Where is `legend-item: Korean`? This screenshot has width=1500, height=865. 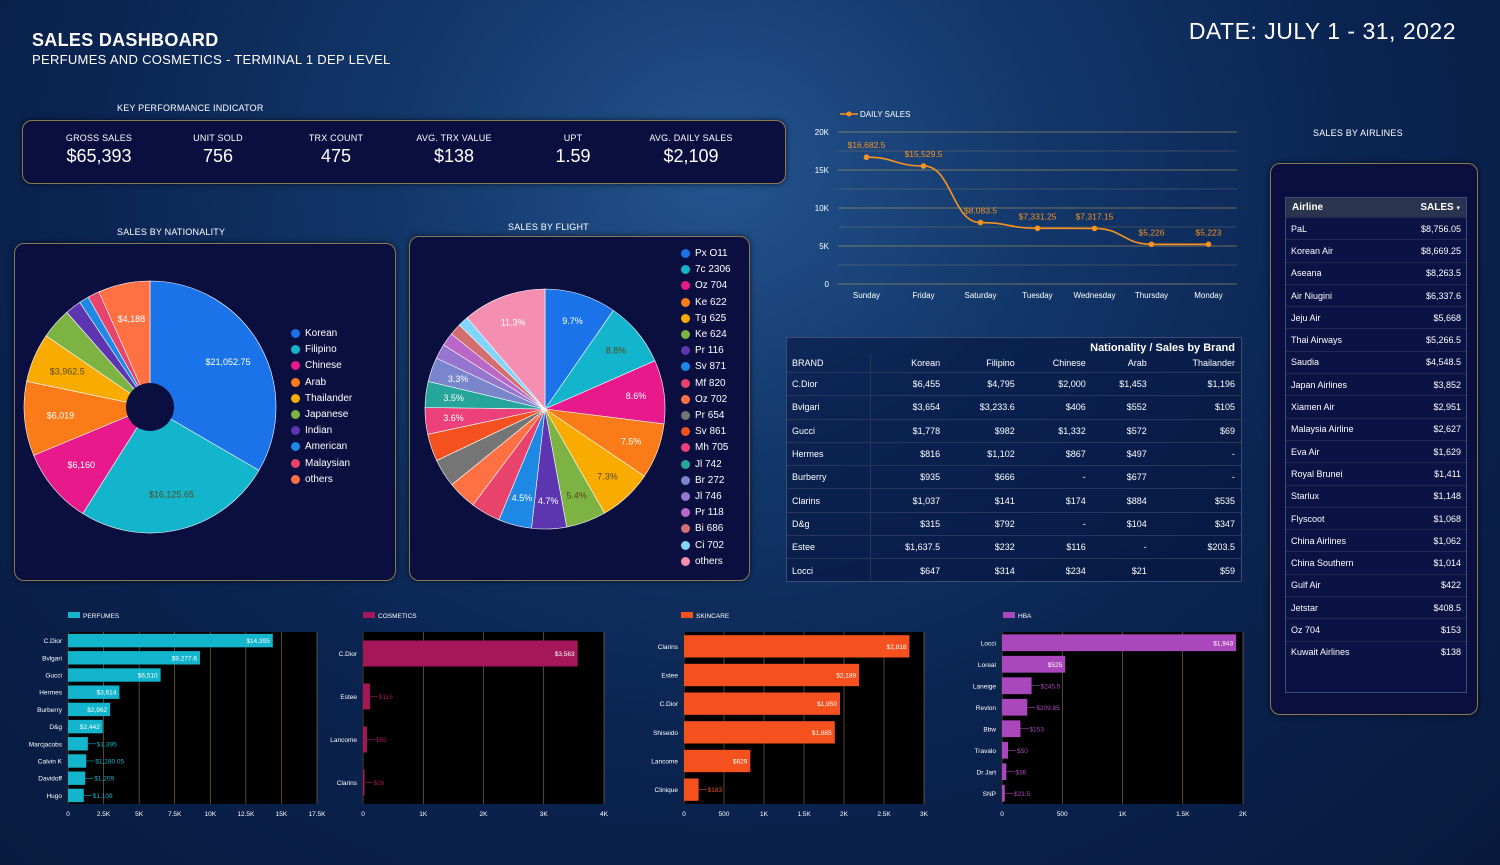 legend-item: Korean is located at coordinates (314, 333).